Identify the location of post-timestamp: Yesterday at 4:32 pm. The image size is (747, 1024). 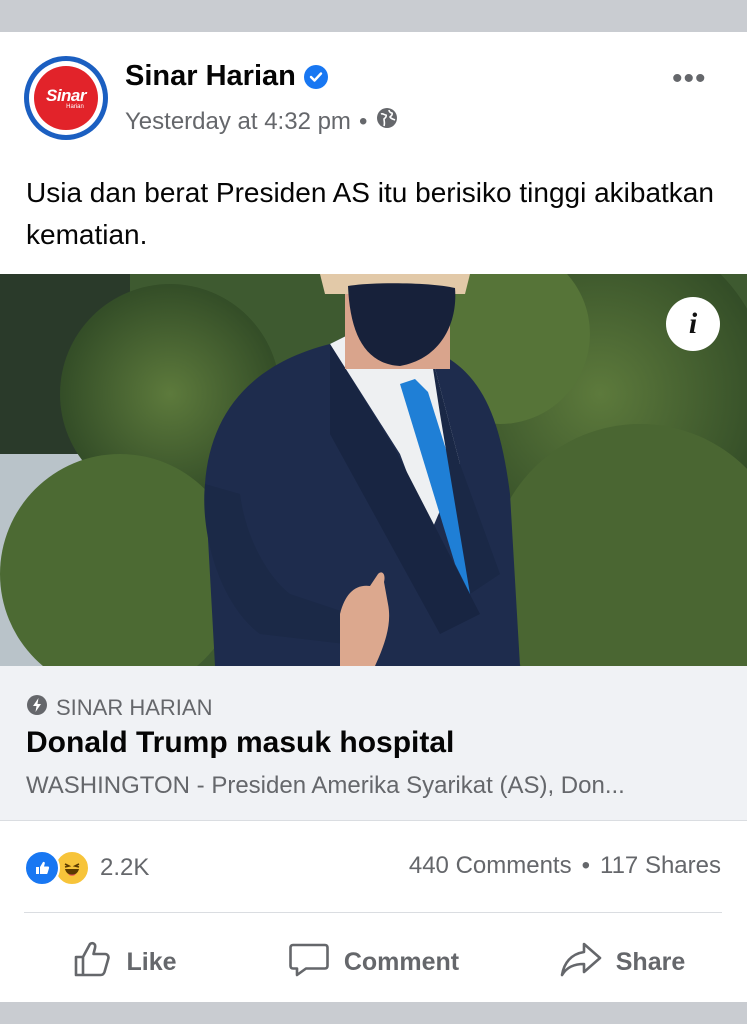
(238, 122).